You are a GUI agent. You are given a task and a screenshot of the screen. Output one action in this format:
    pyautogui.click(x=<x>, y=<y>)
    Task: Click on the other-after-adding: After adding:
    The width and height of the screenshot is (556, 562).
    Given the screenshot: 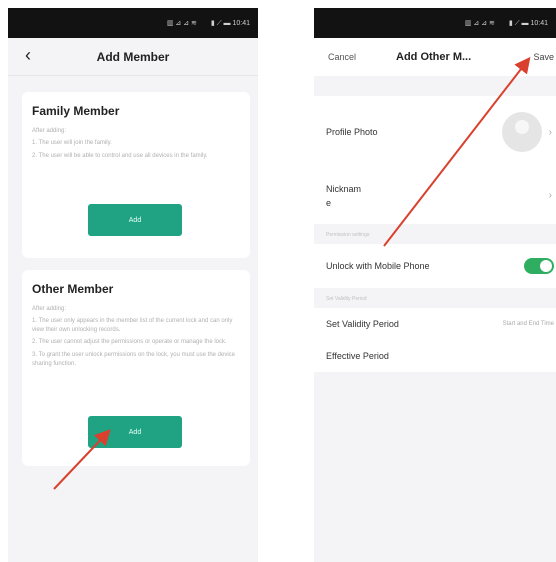 What is the action you would take?
    pyautogui.click(x=49, y=309)
    